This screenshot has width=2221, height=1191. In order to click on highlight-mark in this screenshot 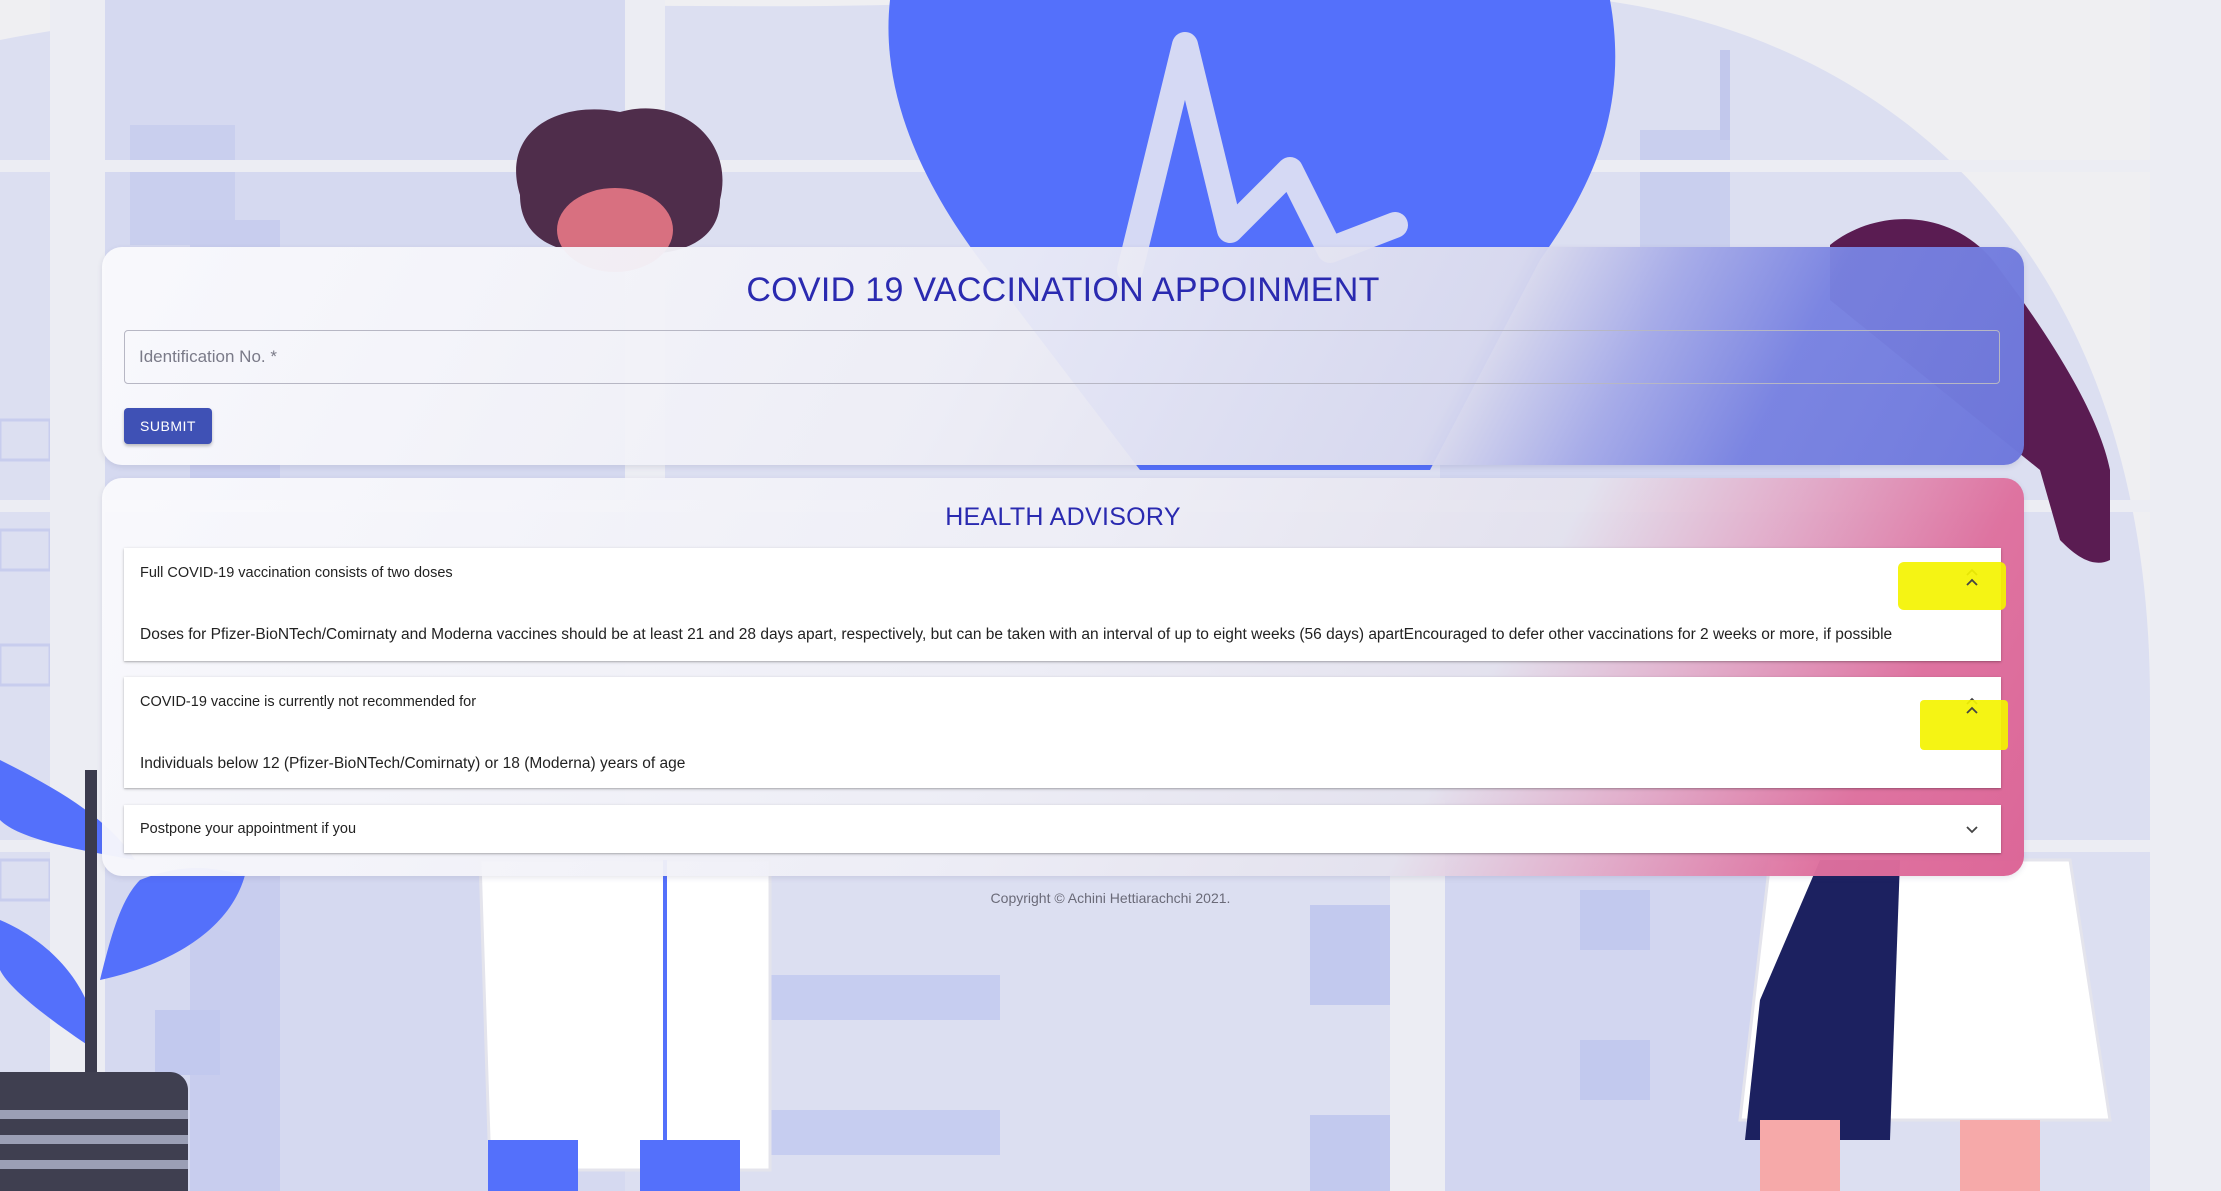, I will do `click(1952, 586)`.